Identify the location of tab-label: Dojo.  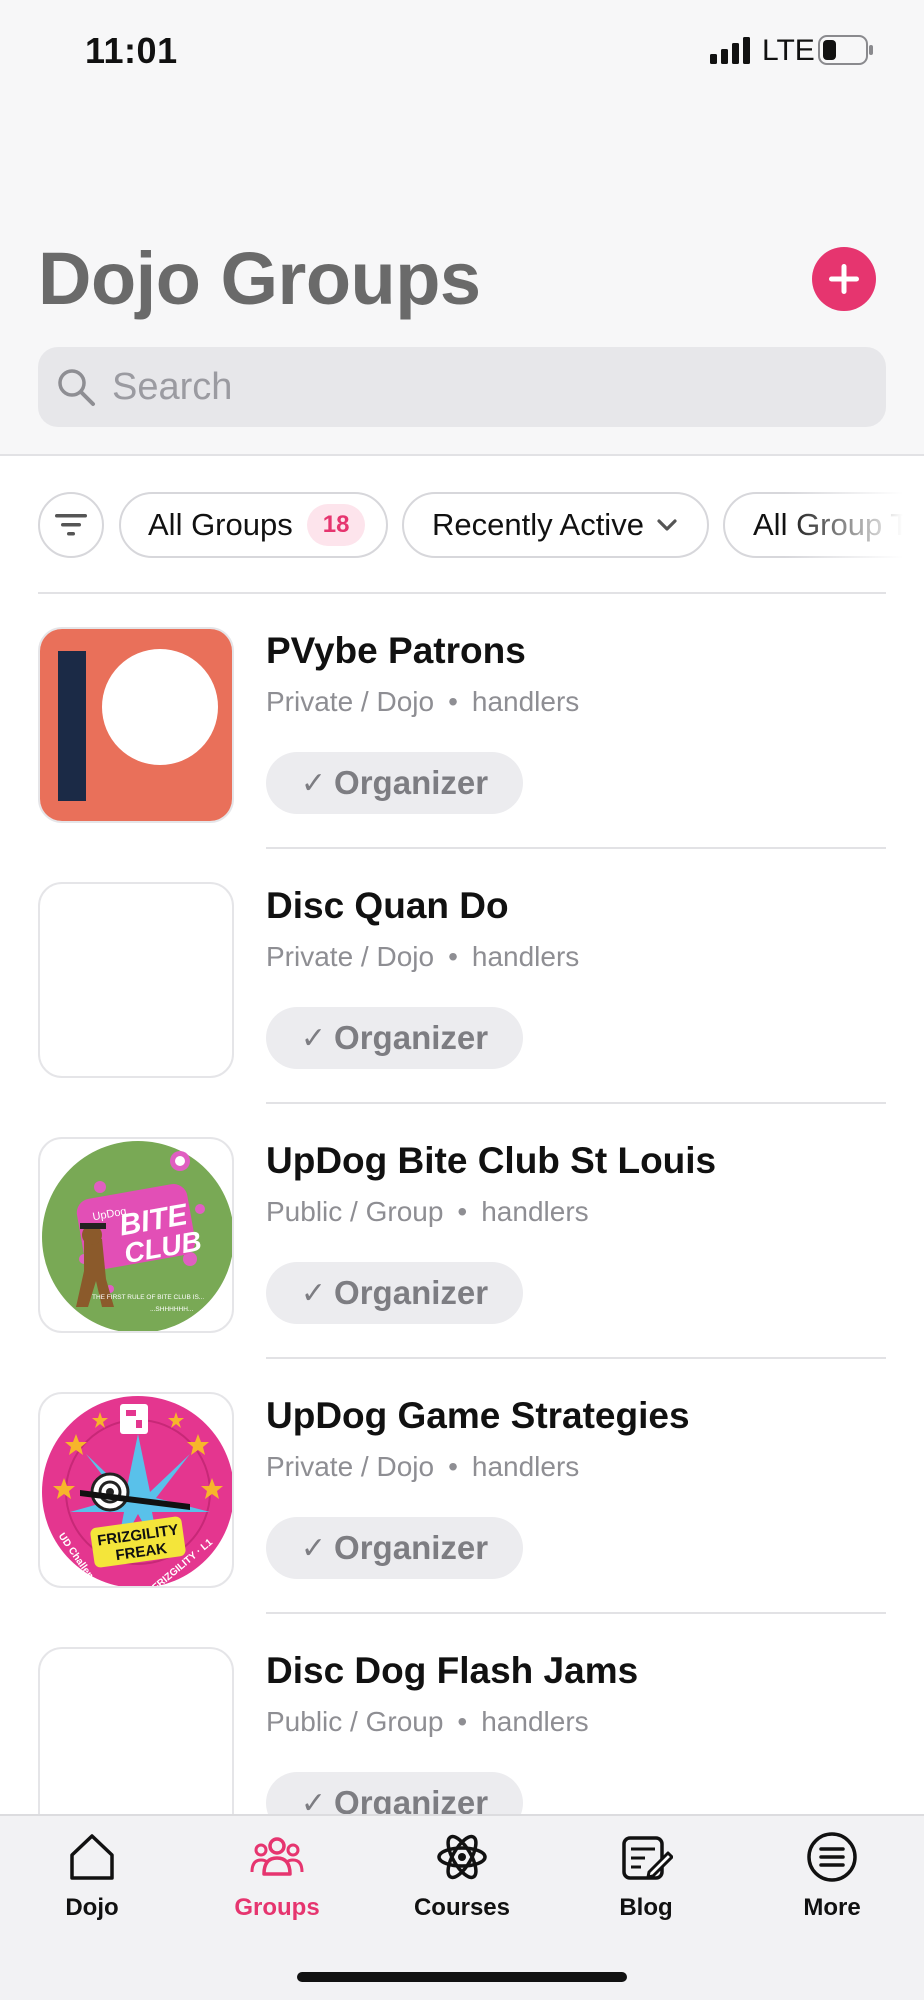
(92, 1907).